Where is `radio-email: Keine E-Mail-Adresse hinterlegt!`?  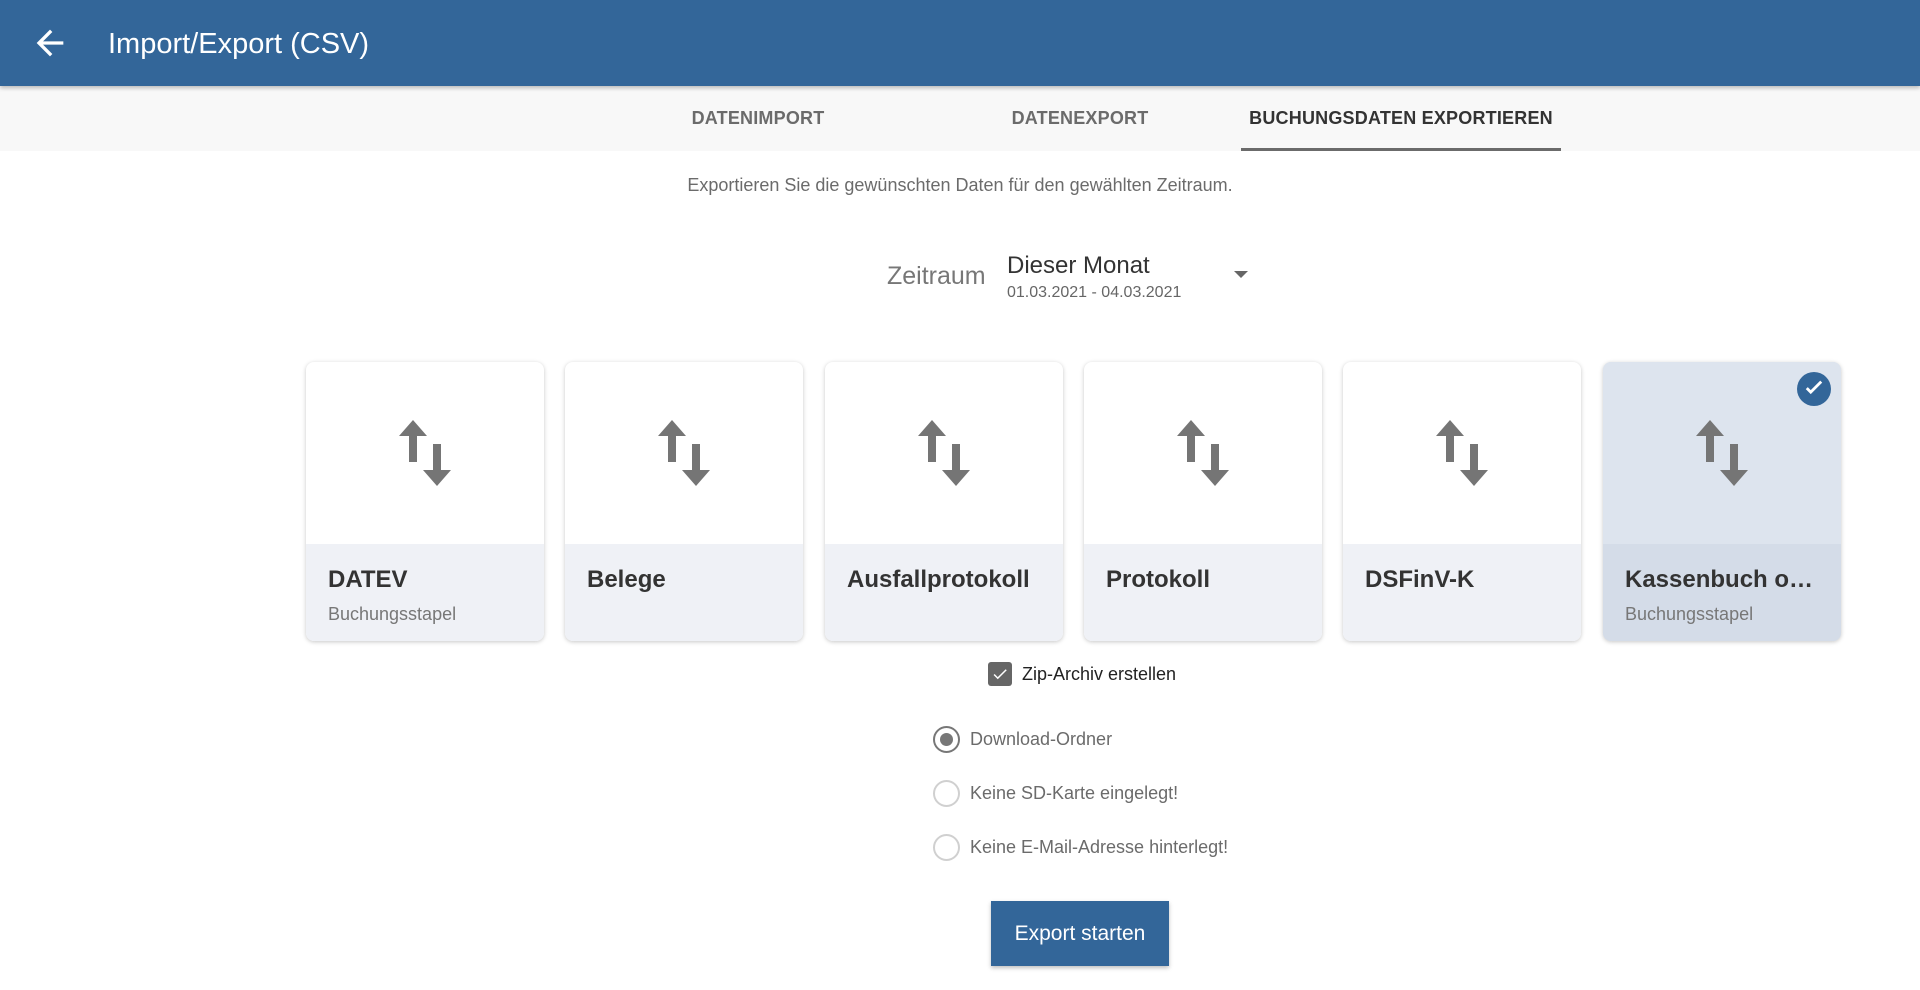
radio-email: Keine E-Mail-Adresse hinterlegt! is located at coordinates (1080, 847).